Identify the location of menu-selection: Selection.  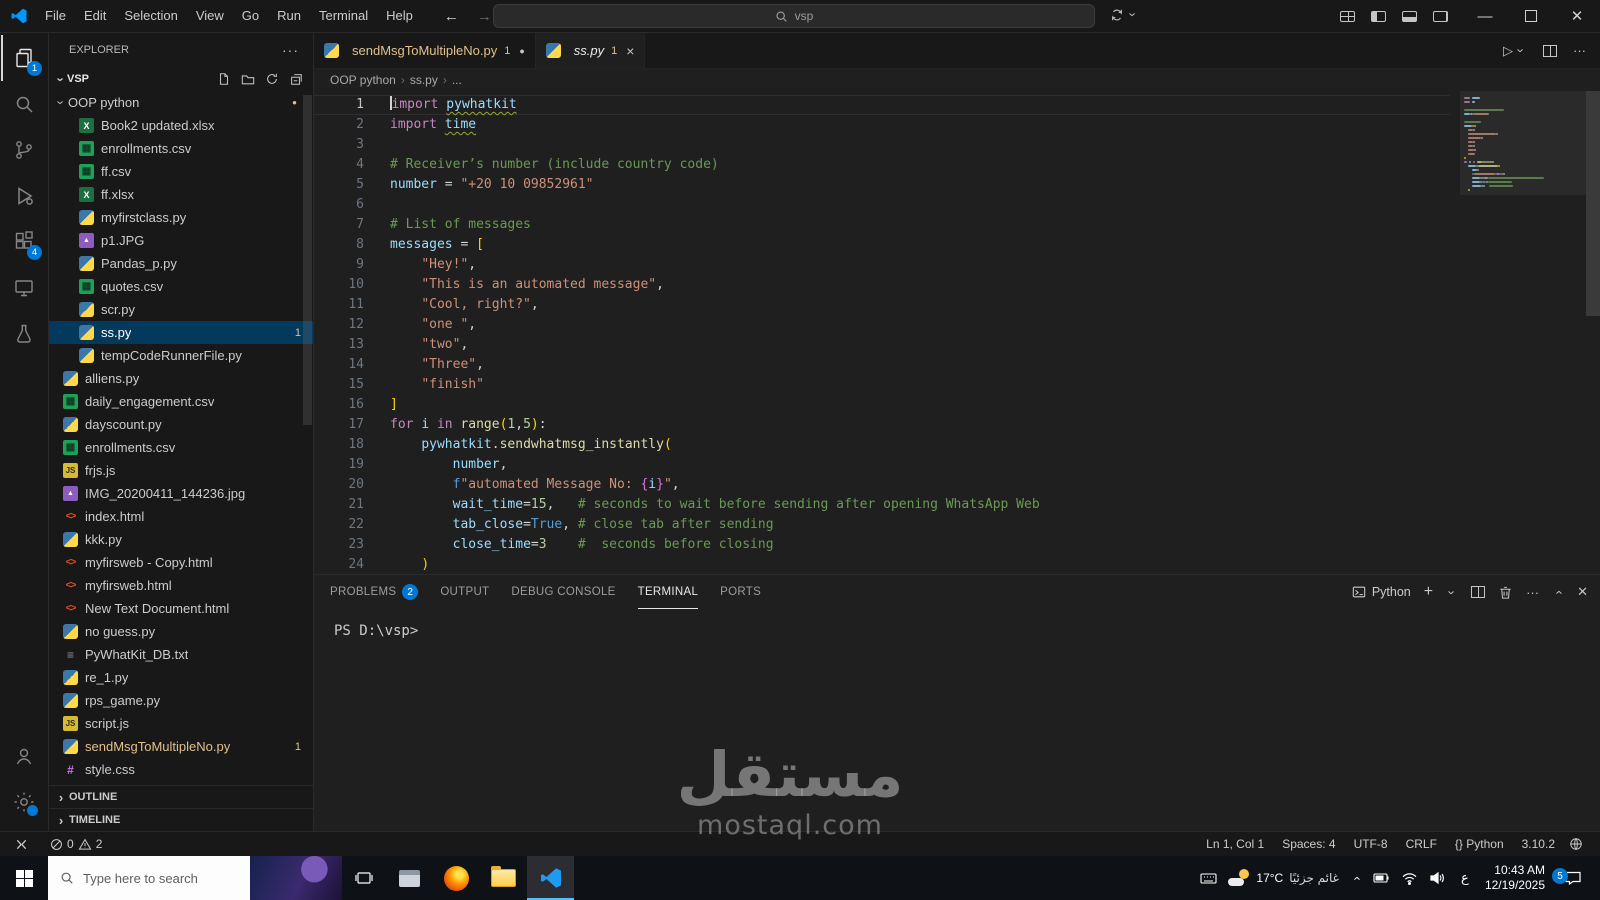
(150, 16).